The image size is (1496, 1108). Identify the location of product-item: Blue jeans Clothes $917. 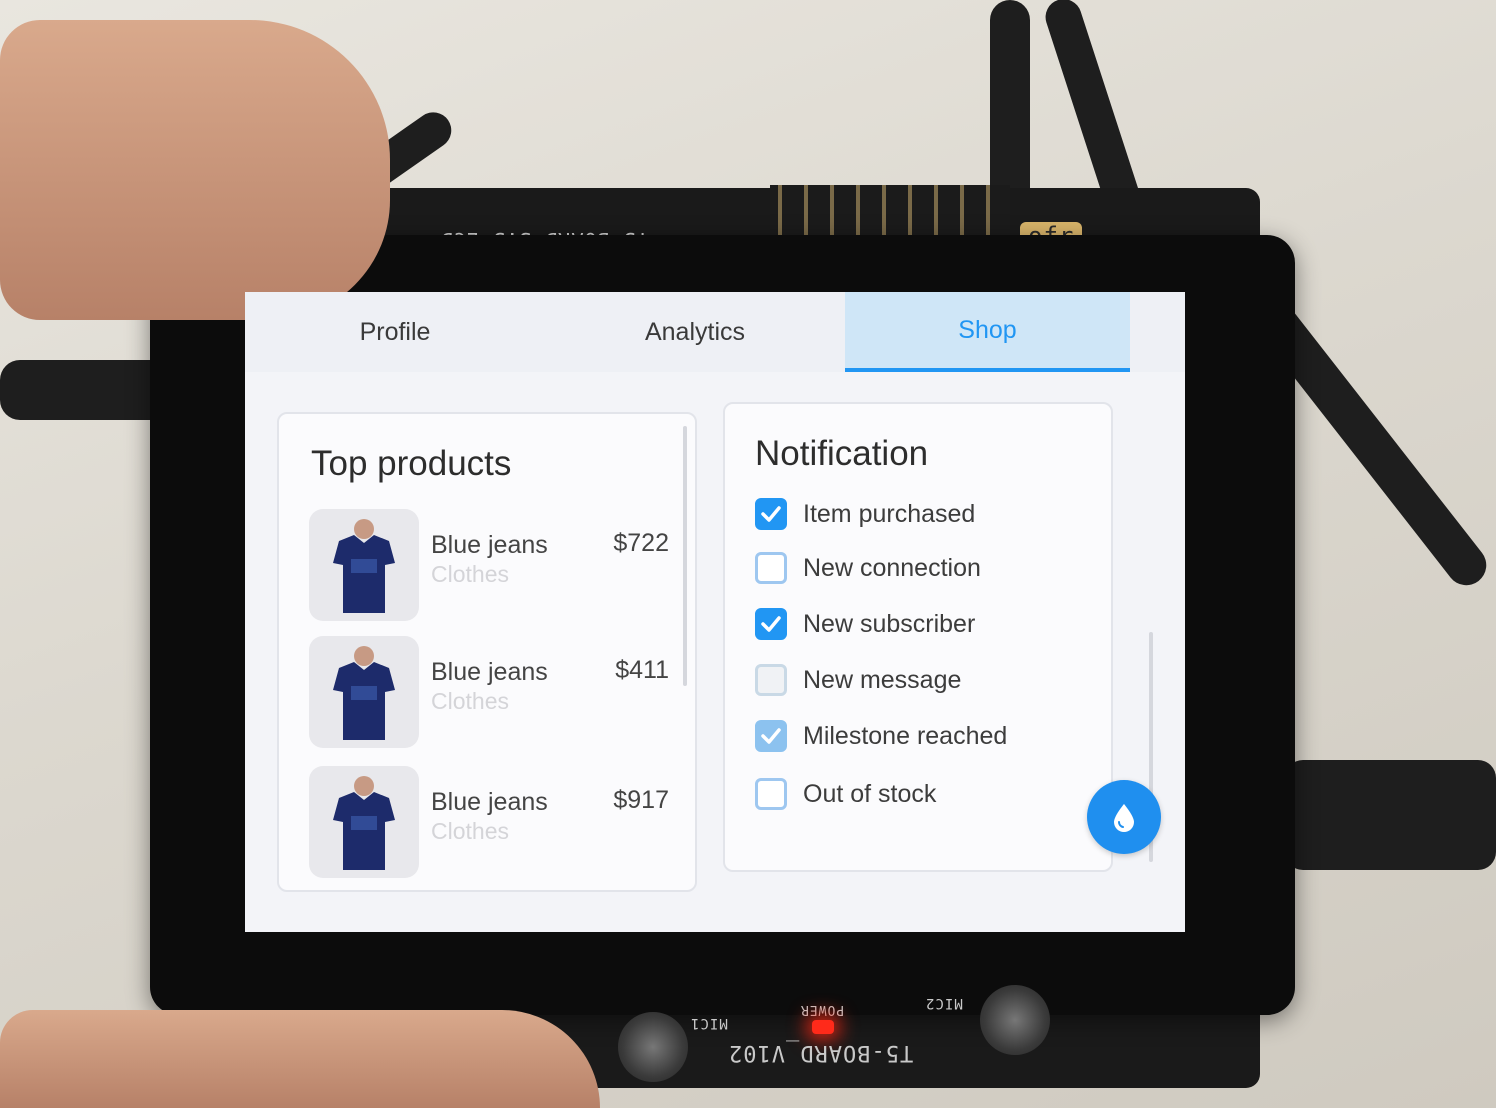
(489, 823).